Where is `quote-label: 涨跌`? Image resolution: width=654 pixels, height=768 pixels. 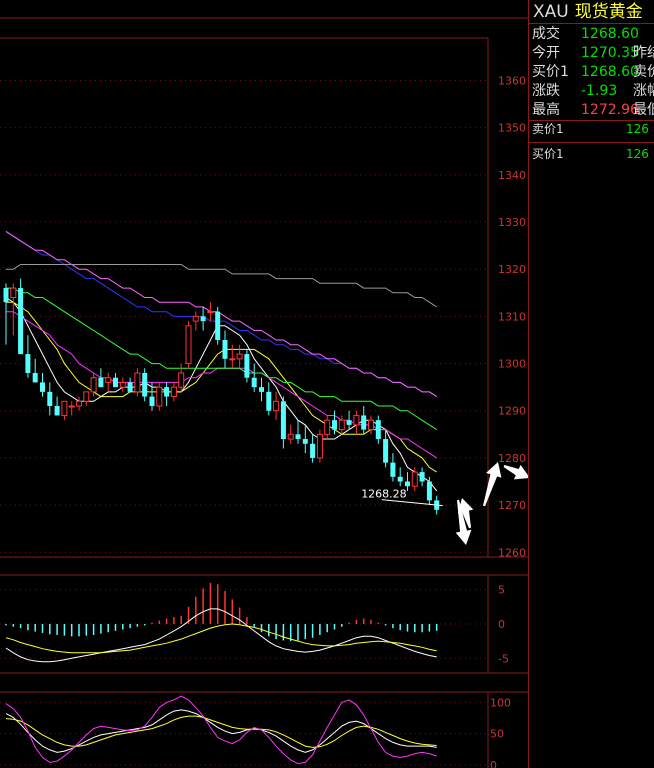 quote-label: 涨跌 is located at coordinates (546, 91).